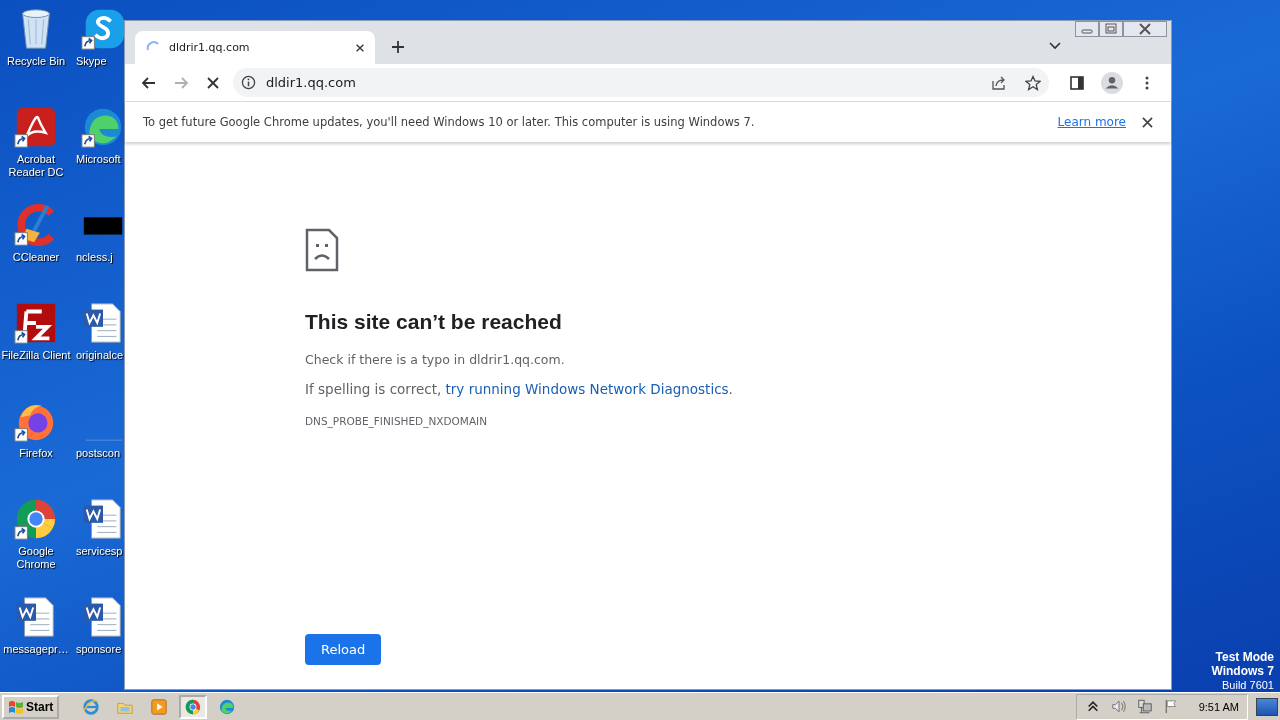  I want to click on sad-page-icon, so click(322, 250).